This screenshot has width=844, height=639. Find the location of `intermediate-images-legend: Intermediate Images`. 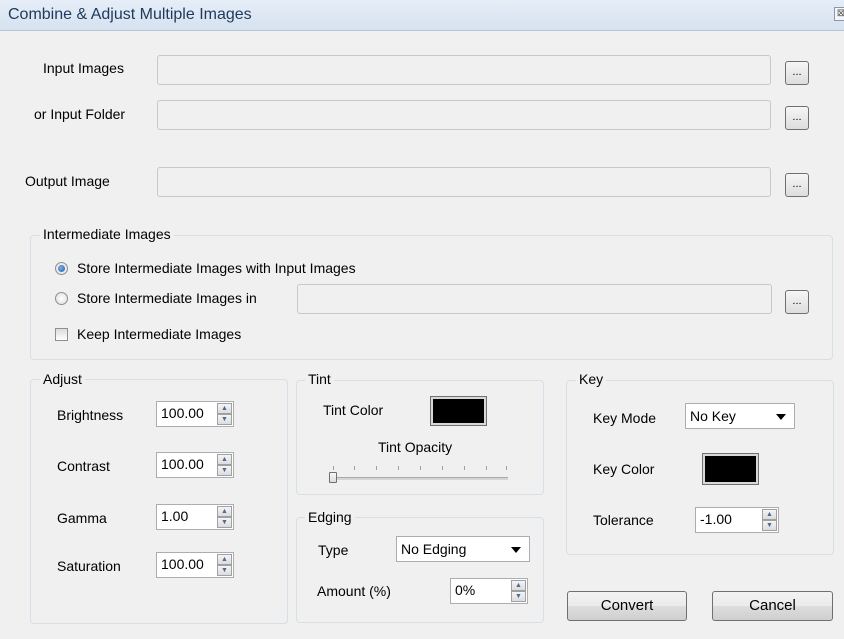

intermediate-images-legend: Intermediate Images is located at coordinates (107, 234).